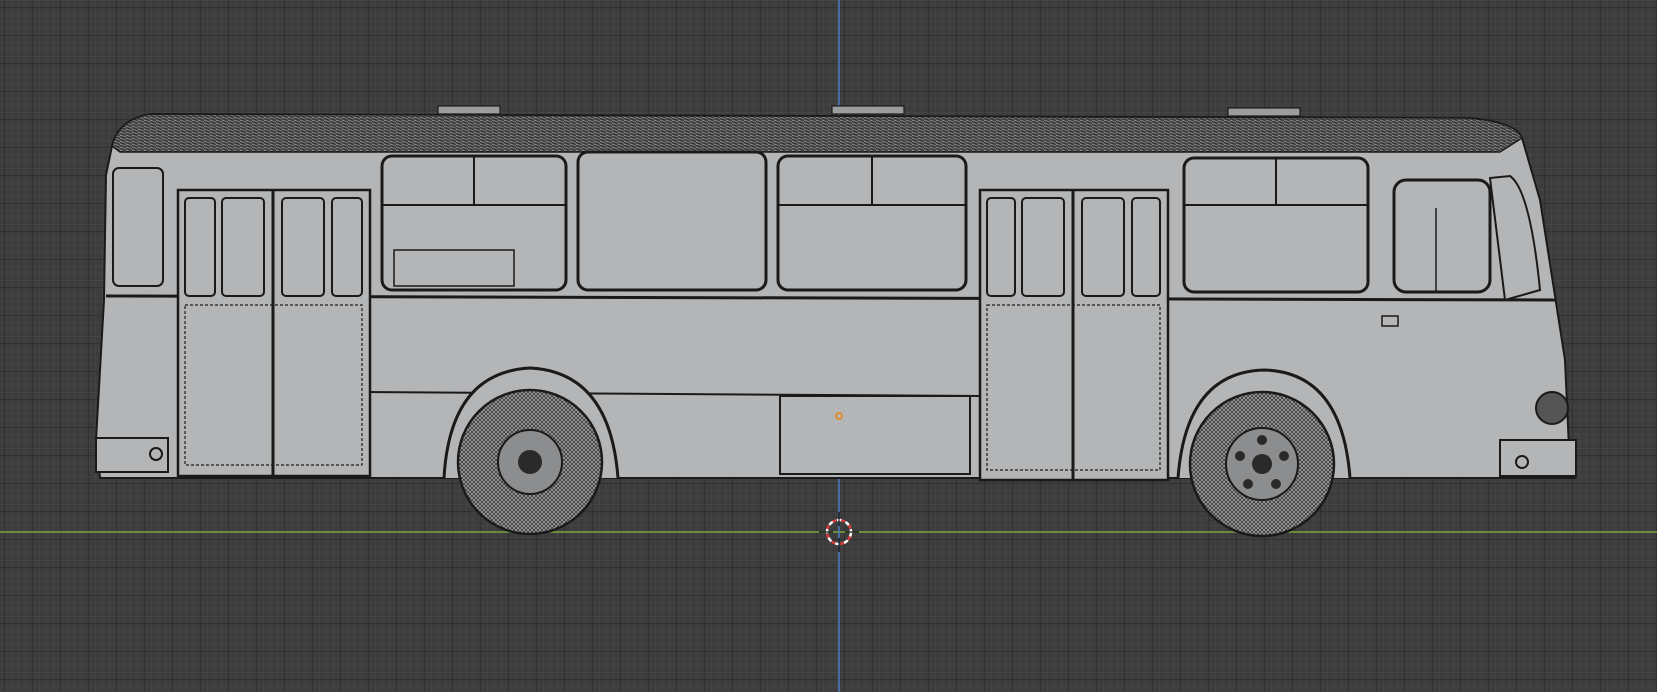 The width and height of the screenshot is (1657, 692). Describe the element at coordinates (1552, 408) in the screenshot. I see `headlight` at that location.